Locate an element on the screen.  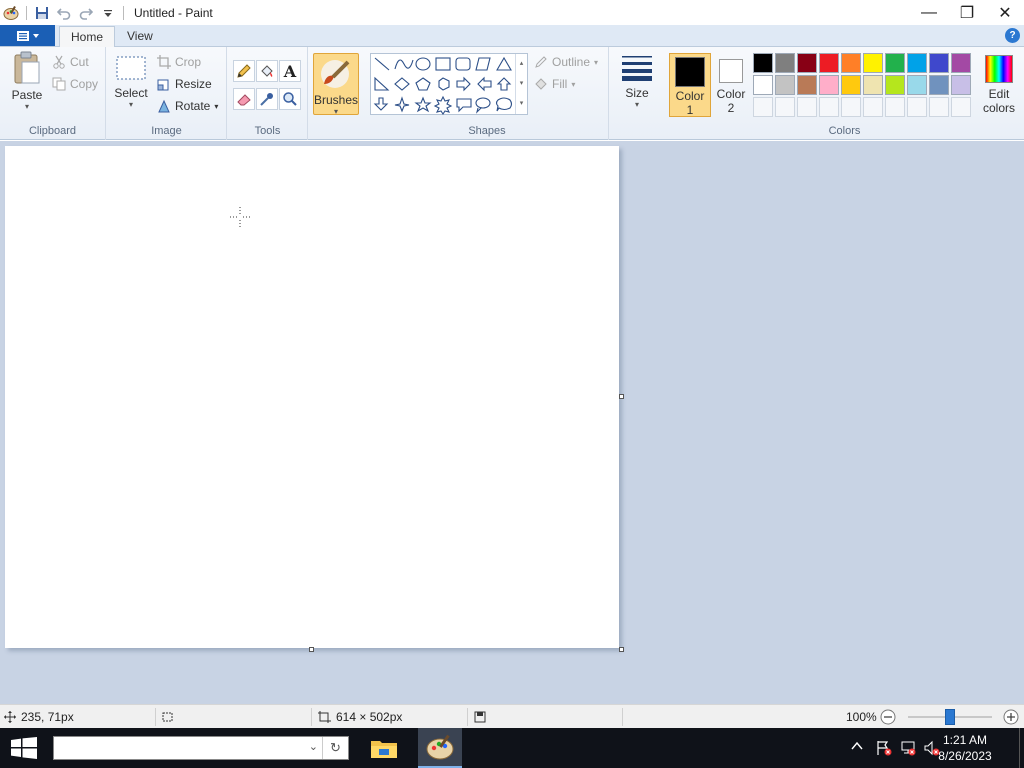
cursor-position: 235, 71px is located at coordinates (39, 717).